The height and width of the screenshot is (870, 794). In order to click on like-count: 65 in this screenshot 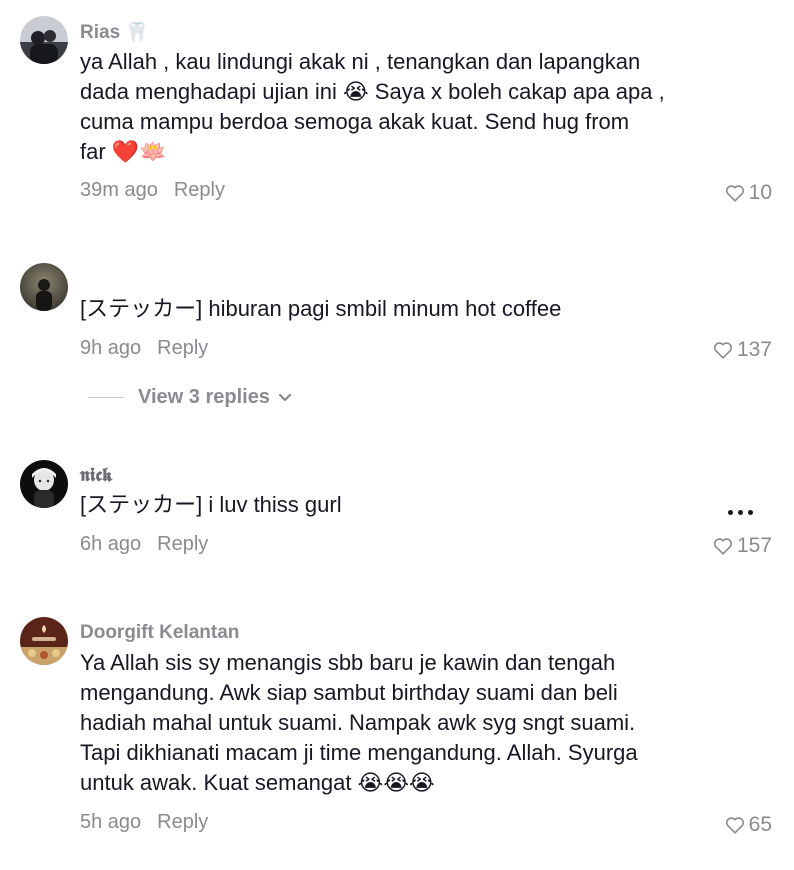, I will do `click(760, 824)`.